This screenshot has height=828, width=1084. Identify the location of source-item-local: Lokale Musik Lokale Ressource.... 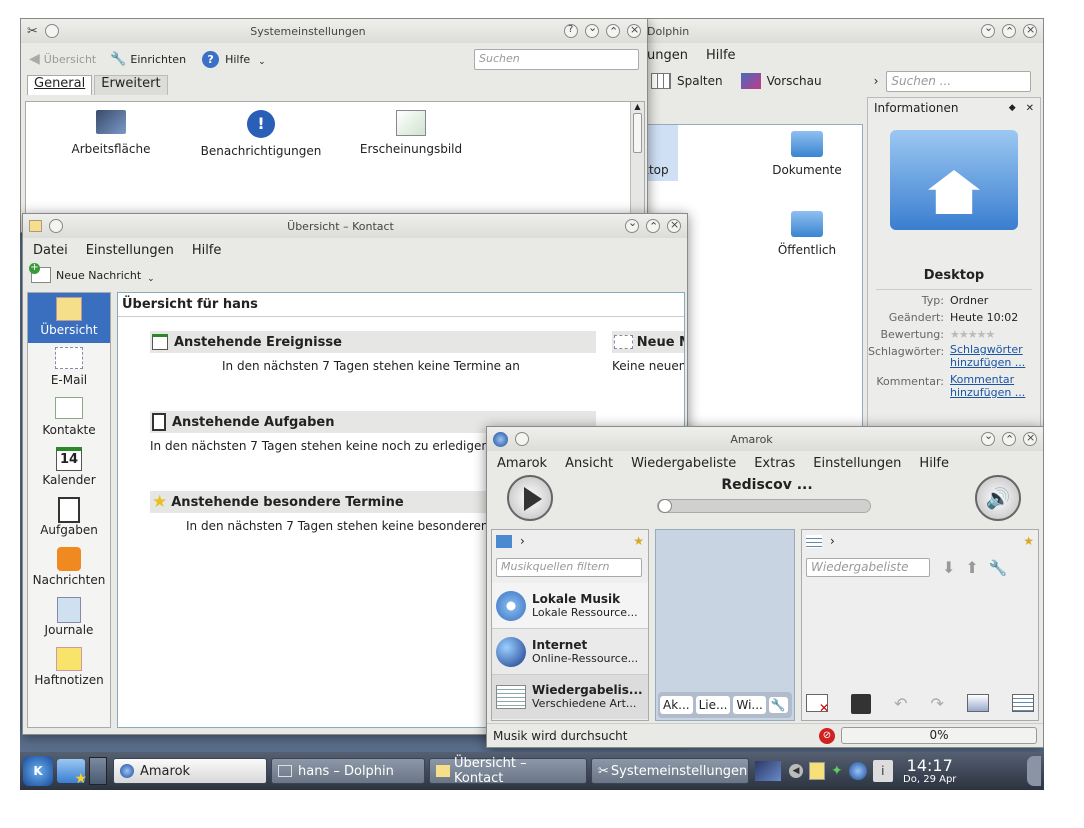
(570, 606).